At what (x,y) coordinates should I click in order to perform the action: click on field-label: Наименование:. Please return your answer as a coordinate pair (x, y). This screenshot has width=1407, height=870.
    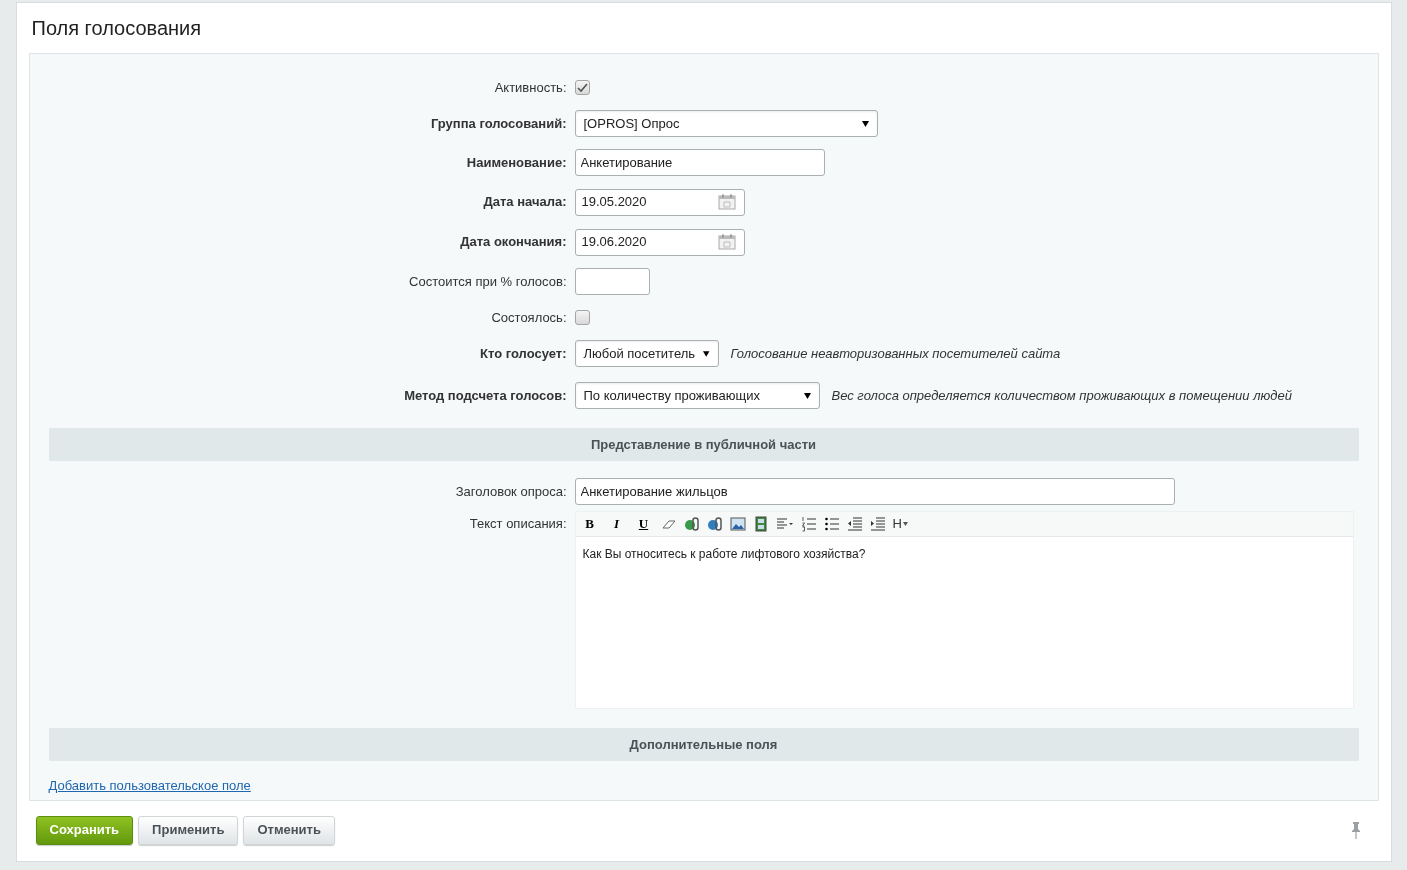
    Looking at the image, I should click on (516, 162).